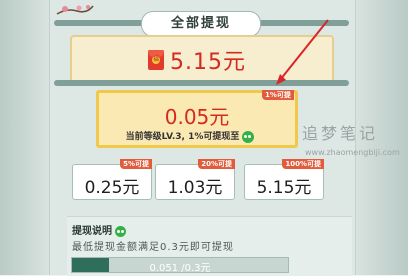 The height and width of the screenshot is (276, 408). I want to click on tier-amount: 5.15元, so click(284, 188).